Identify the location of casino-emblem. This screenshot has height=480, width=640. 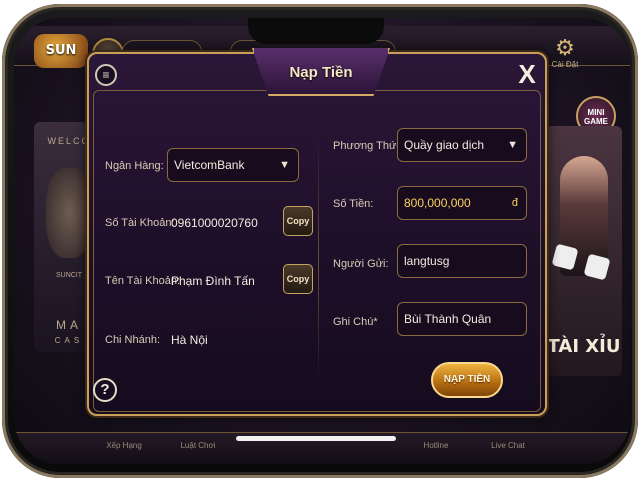
(69, 213).